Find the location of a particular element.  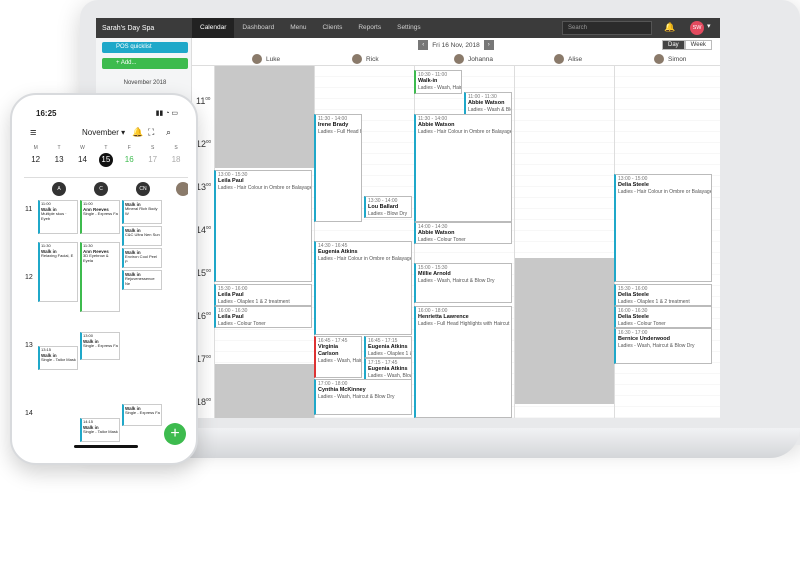

mini-calendar-month: November 2018 is located at coordinates (145, 83).